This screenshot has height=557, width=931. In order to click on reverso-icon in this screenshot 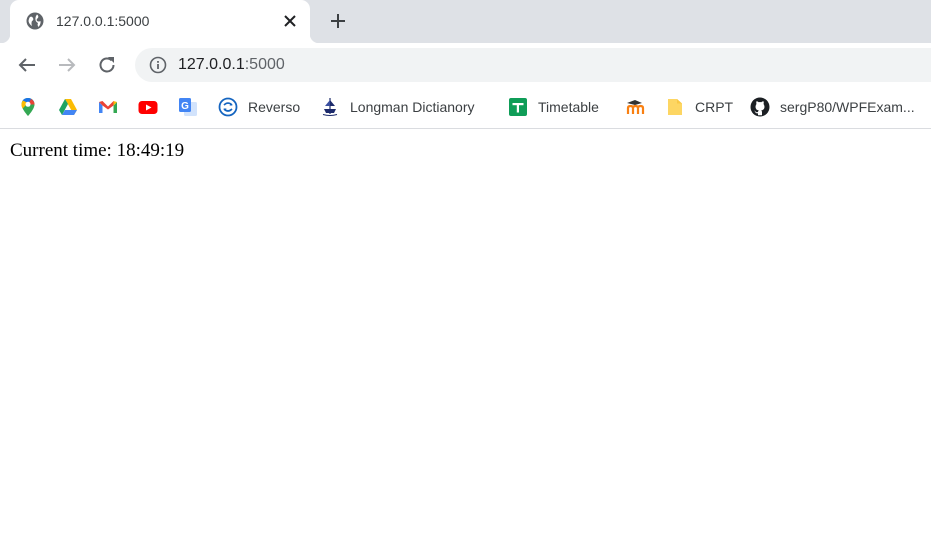, I will do `click(228, 107)`.